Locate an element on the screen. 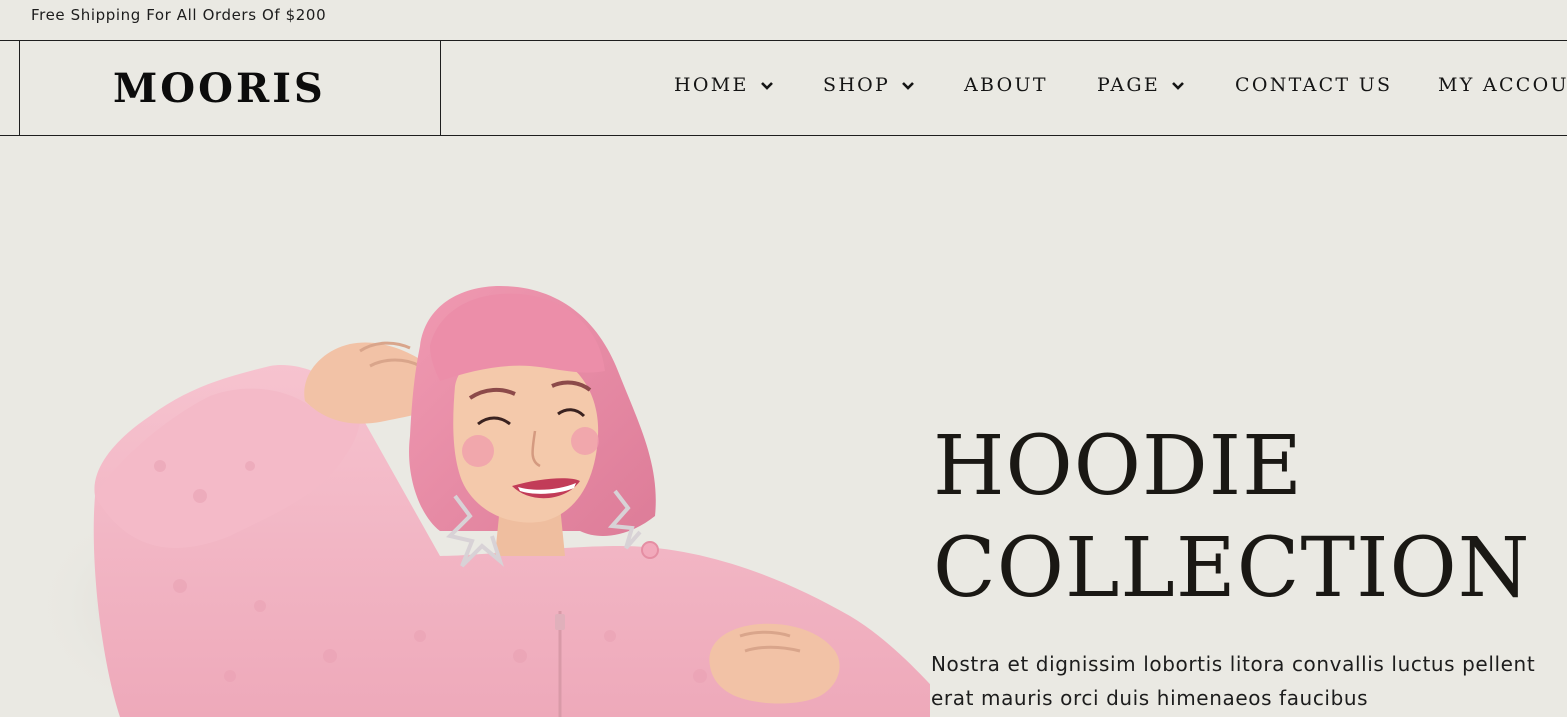 The image size is (1567, 717). nav-item-my-account: MY ACCOU is located at coordinates (1502, 85).